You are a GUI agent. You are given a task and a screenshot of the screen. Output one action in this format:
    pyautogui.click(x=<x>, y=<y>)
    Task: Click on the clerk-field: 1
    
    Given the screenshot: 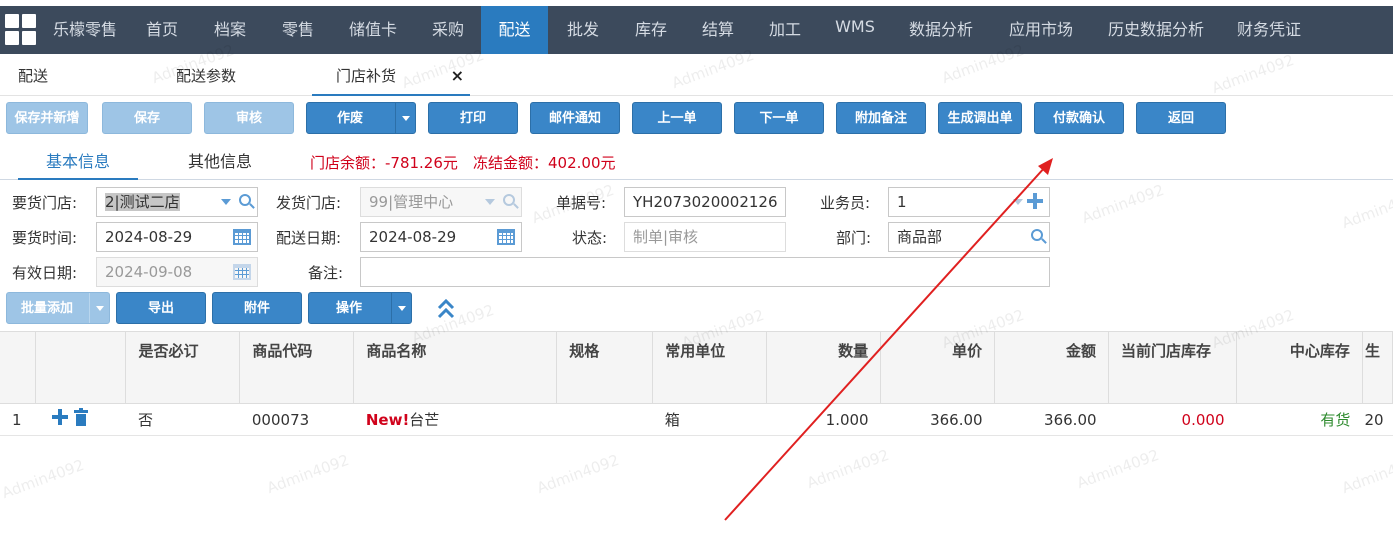 What is the action you would take?
    pyautogui.click(x=969, y=202)
    